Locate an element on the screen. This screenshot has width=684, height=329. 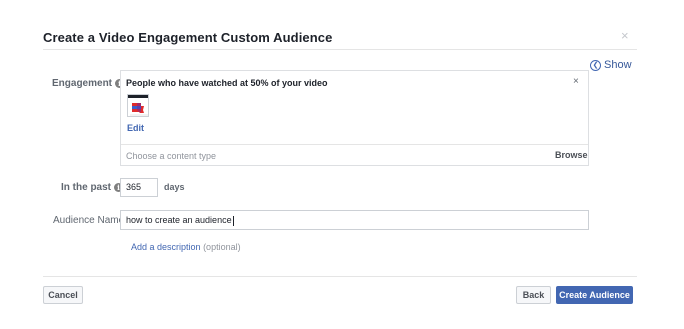
audience-name-label-row: Audience Name is located at coordinates (88, 220).